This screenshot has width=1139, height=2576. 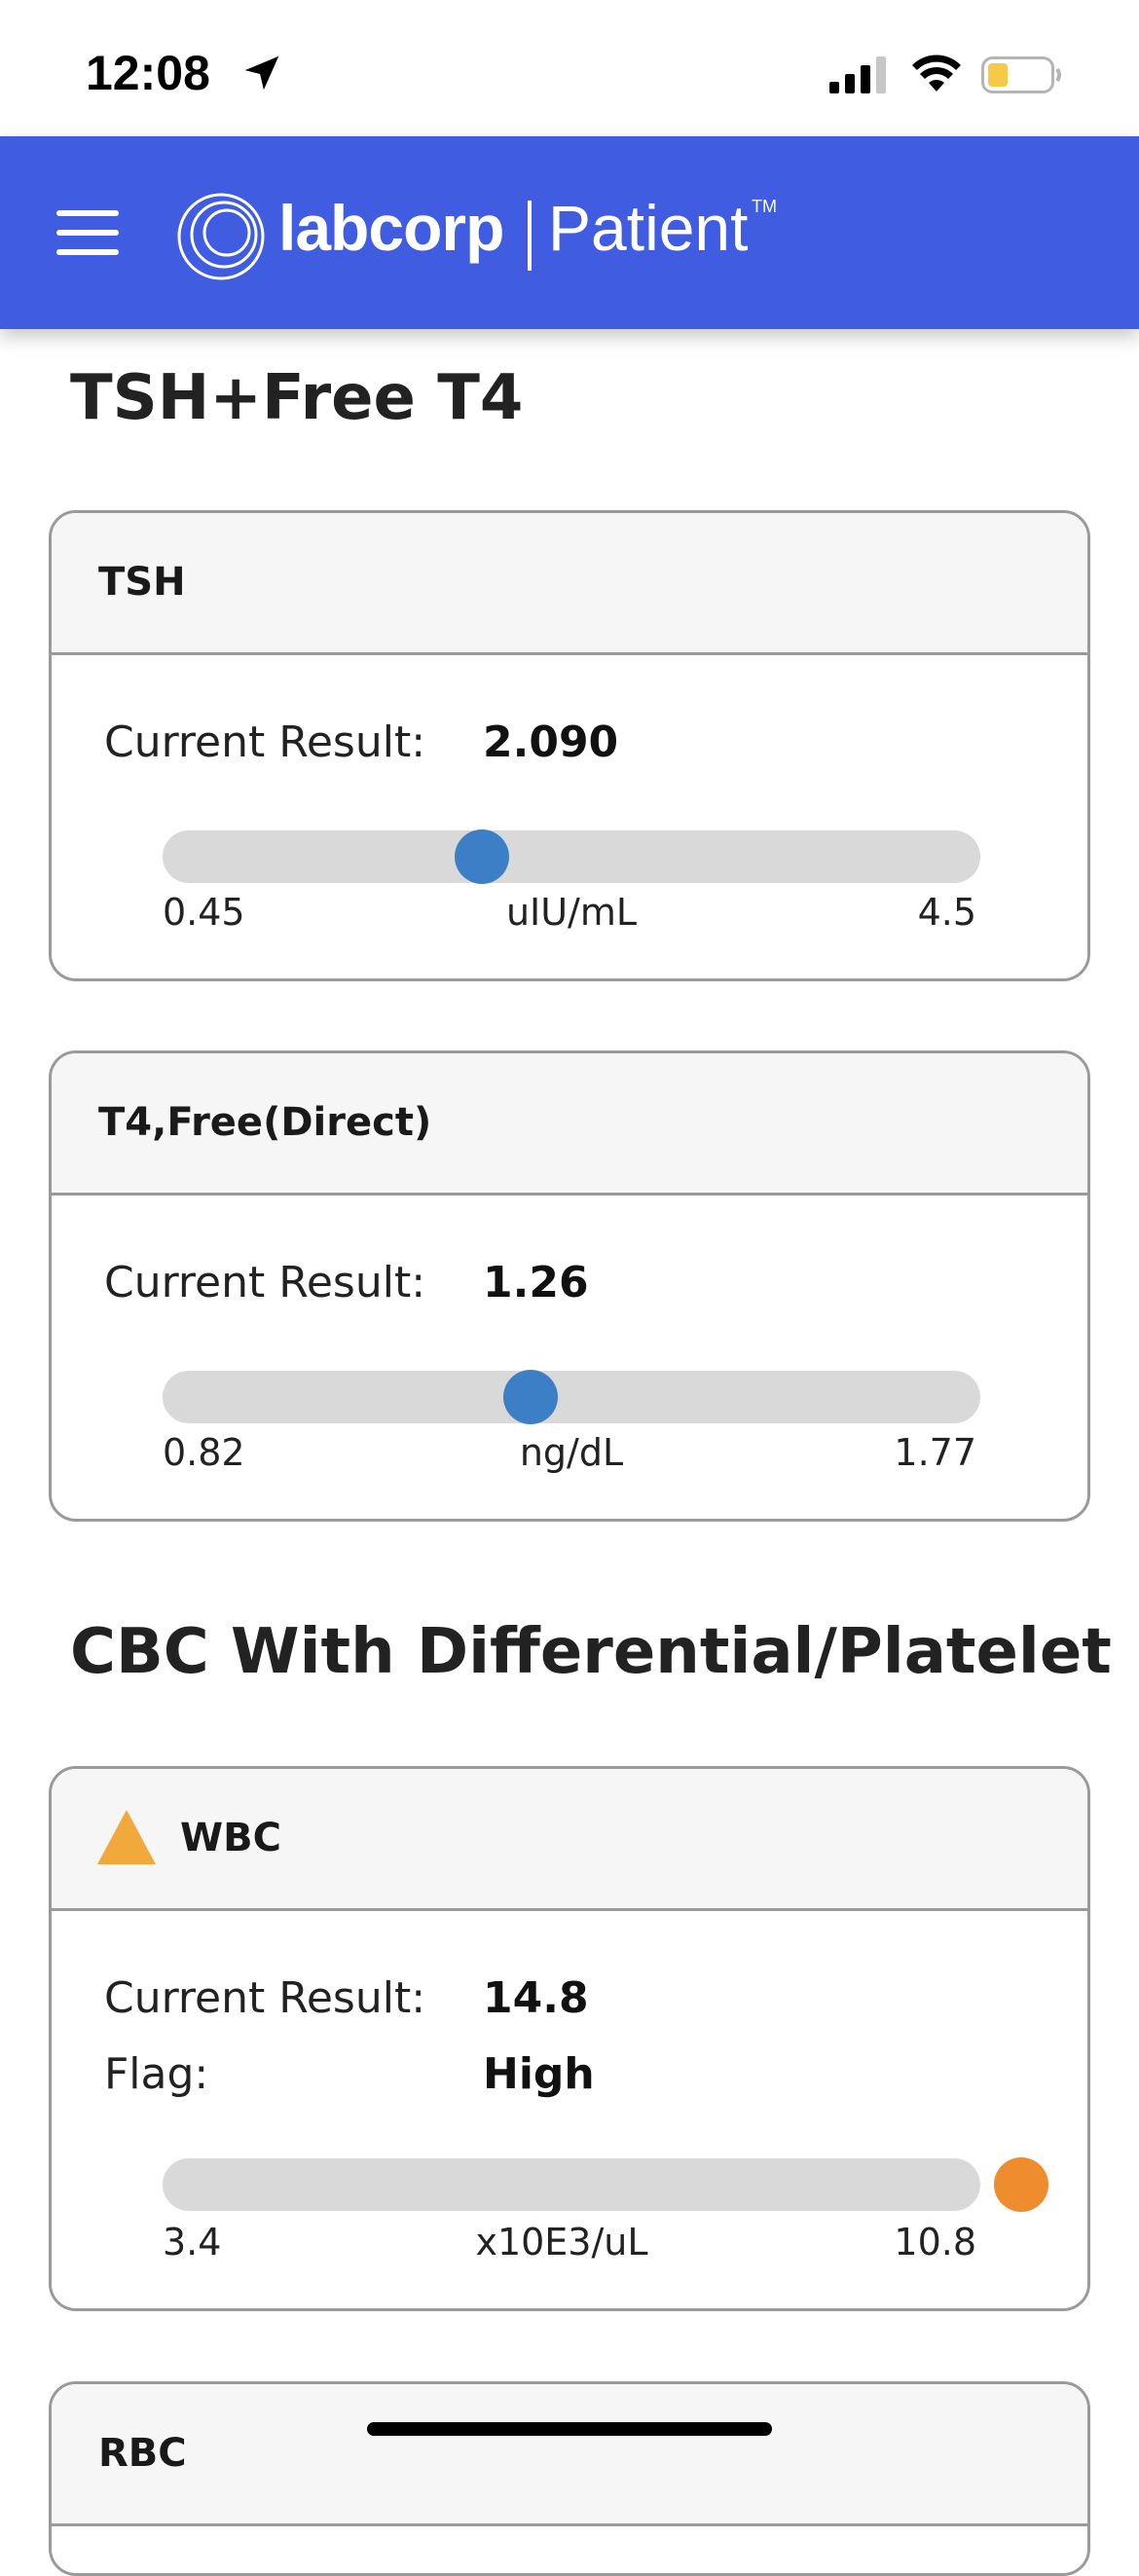 I want to click on card-header: RBC, so click(x=569, y=2455).